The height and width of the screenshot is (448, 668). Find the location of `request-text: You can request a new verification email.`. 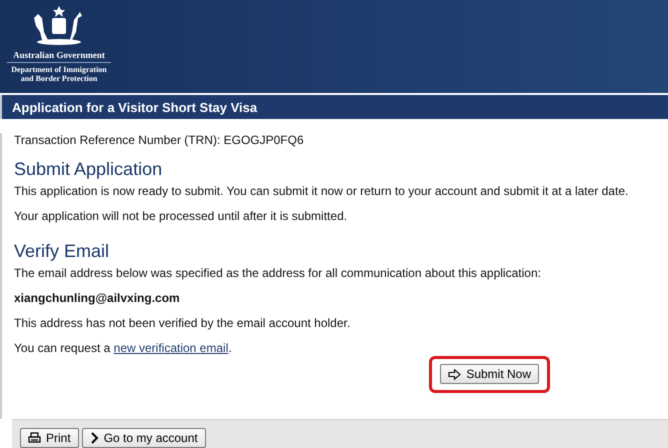

request-text: You can request a new verification email. is located at coordinates (123, 348).